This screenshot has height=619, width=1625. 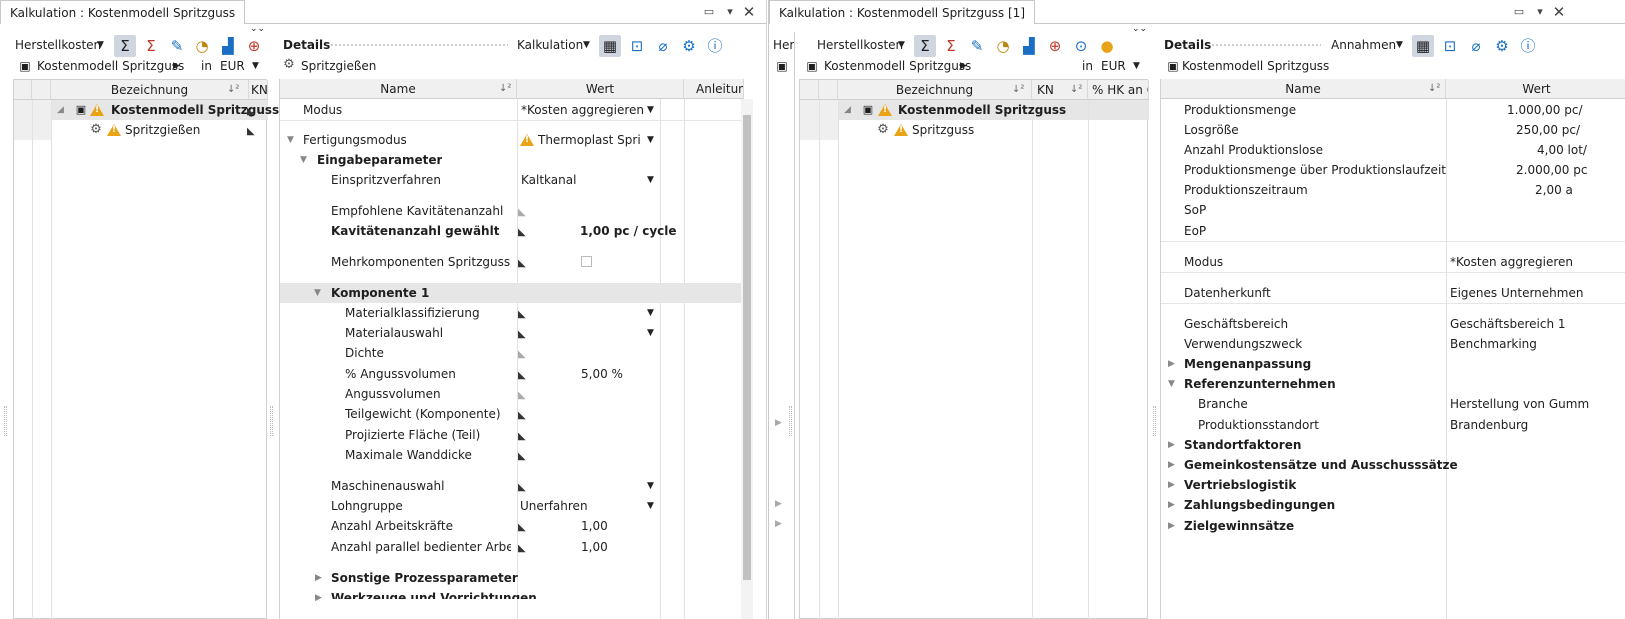 What do you see at coordinates (1551, 170) in the screenshot?
I see `detail-row-value: 2.000,00 pc` at bounding box center [1551, 170].